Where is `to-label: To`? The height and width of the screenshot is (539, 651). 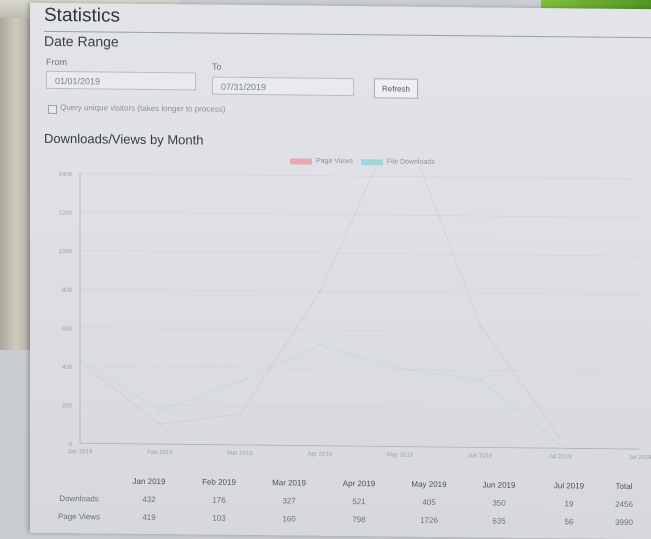
to-label: To is located at coordinates (217, 66).